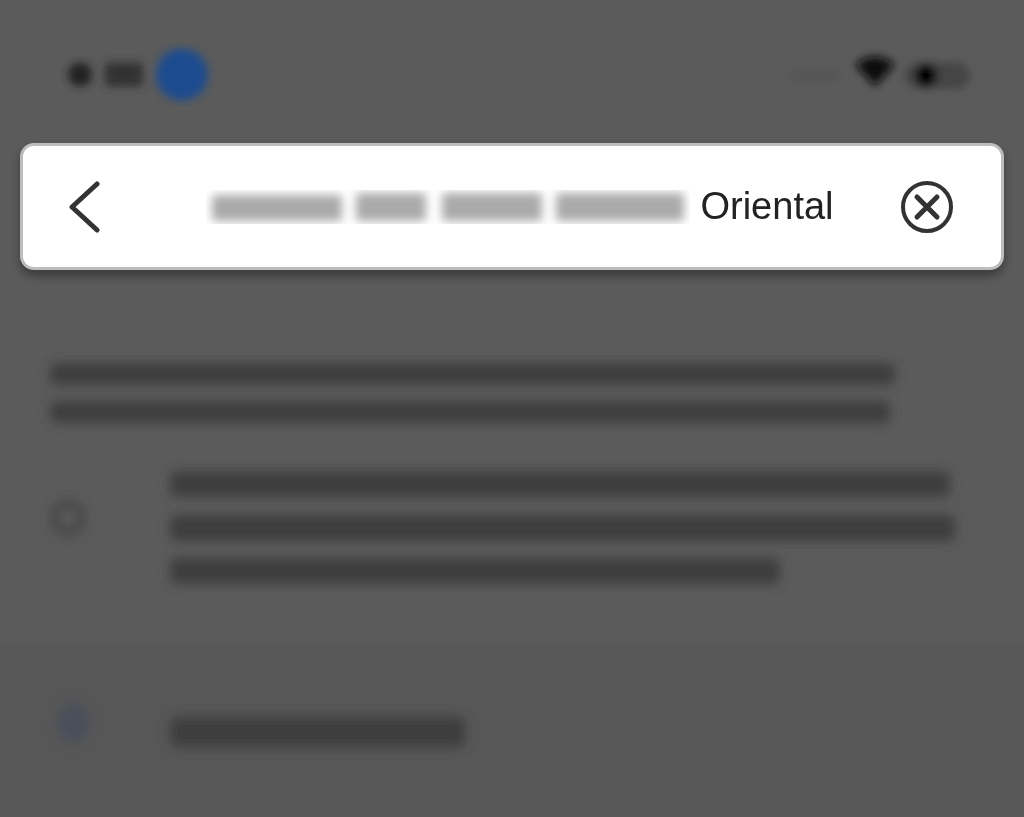 The height and width of the screenshot is (817, 1024). What do you see at coordinates (927, 206) in the screenshot?
I see `clear-icon` at bounding box center [927, 206].